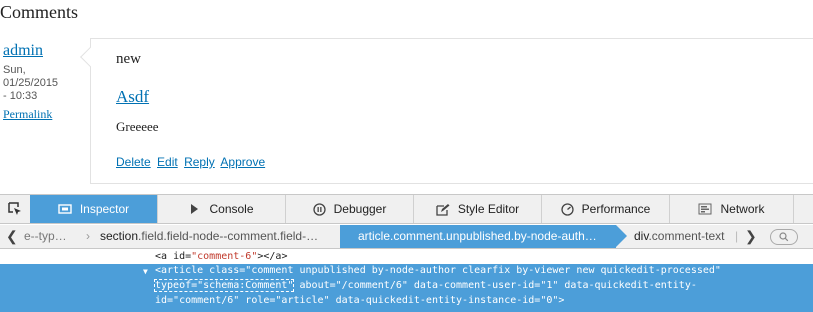 The width and height of the screenshot is (813, 312). I want to click on tab-network: Network, so click(731, 209).